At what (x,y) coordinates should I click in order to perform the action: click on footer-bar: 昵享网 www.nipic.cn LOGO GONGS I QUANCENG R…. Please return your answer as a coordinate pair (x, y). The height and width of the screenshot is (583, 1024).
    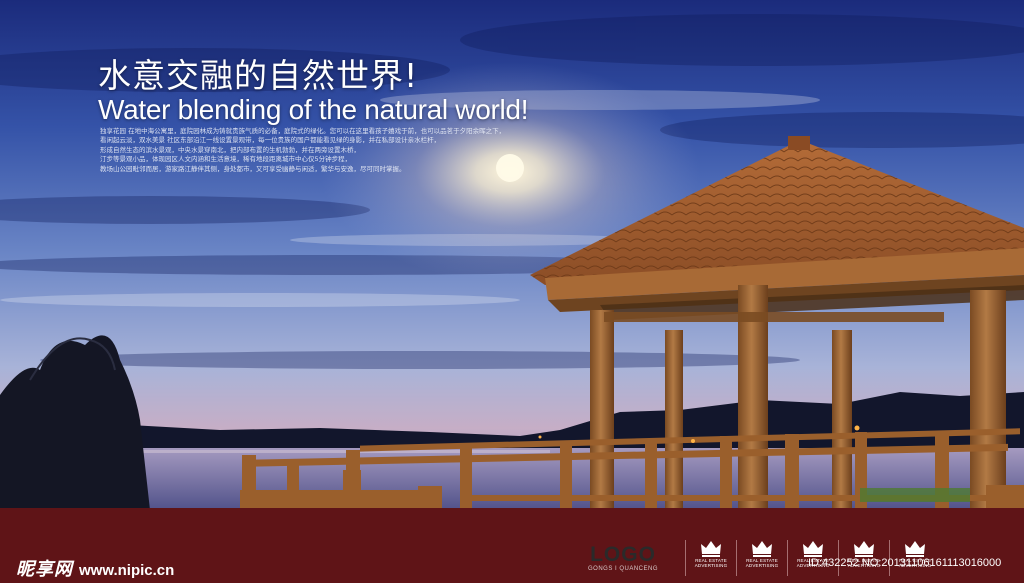
    Looking at the image, I should click on (512, 545).